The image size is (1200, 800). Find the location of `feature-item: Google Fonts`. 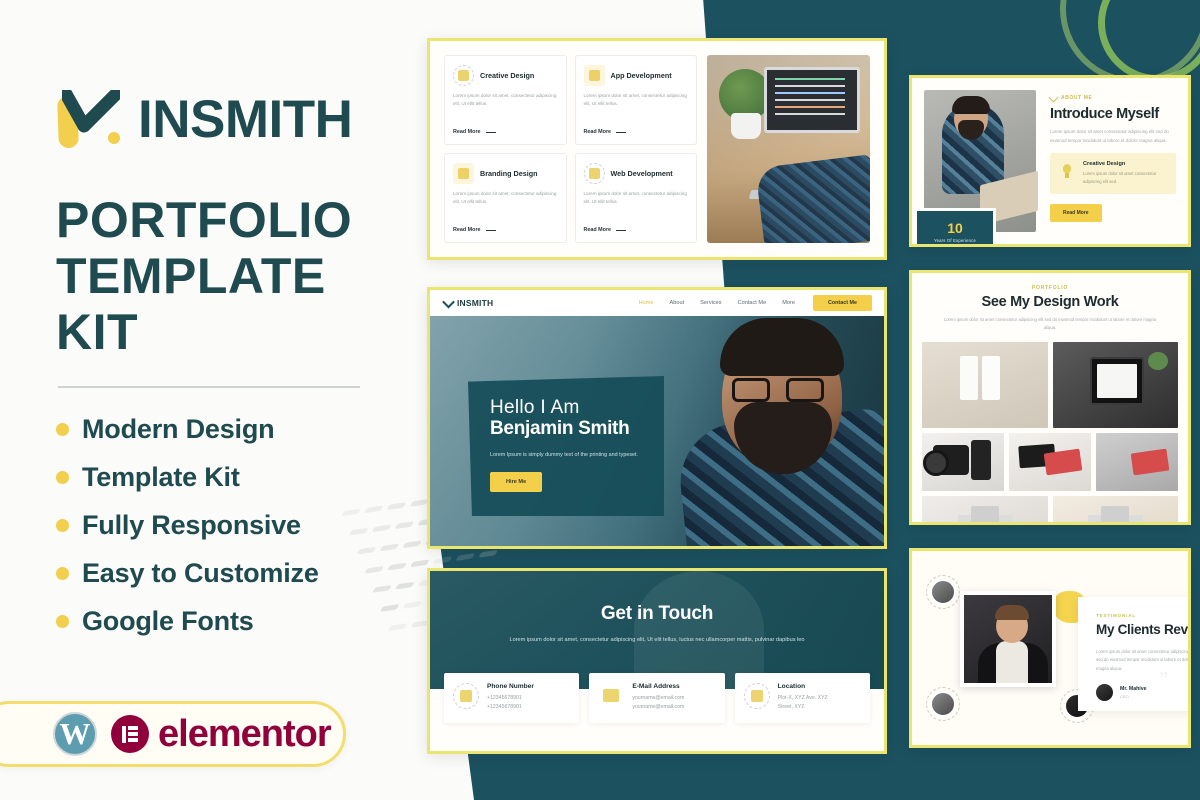

feature-item: Google Fonts is located at coordinates (228, 621).